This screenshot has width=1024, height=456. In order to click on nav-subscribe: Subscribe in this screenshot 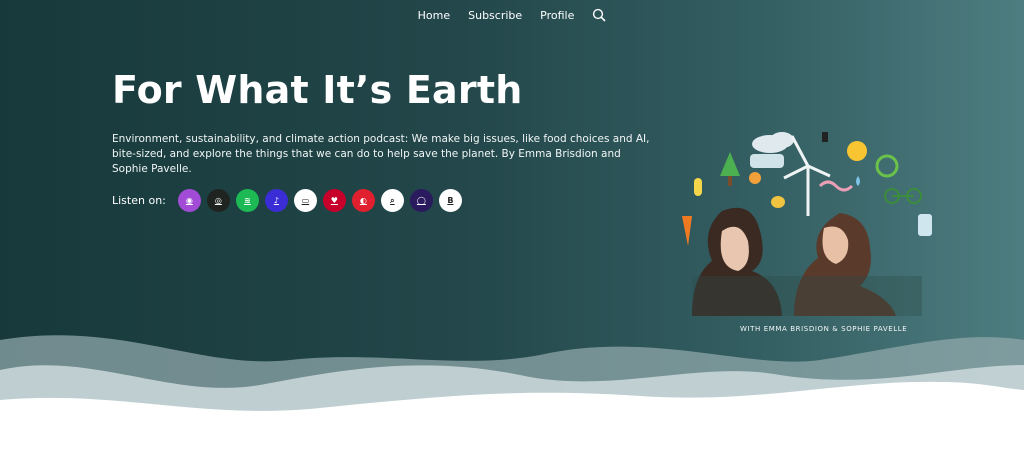, I will do `click(495, 15)`.